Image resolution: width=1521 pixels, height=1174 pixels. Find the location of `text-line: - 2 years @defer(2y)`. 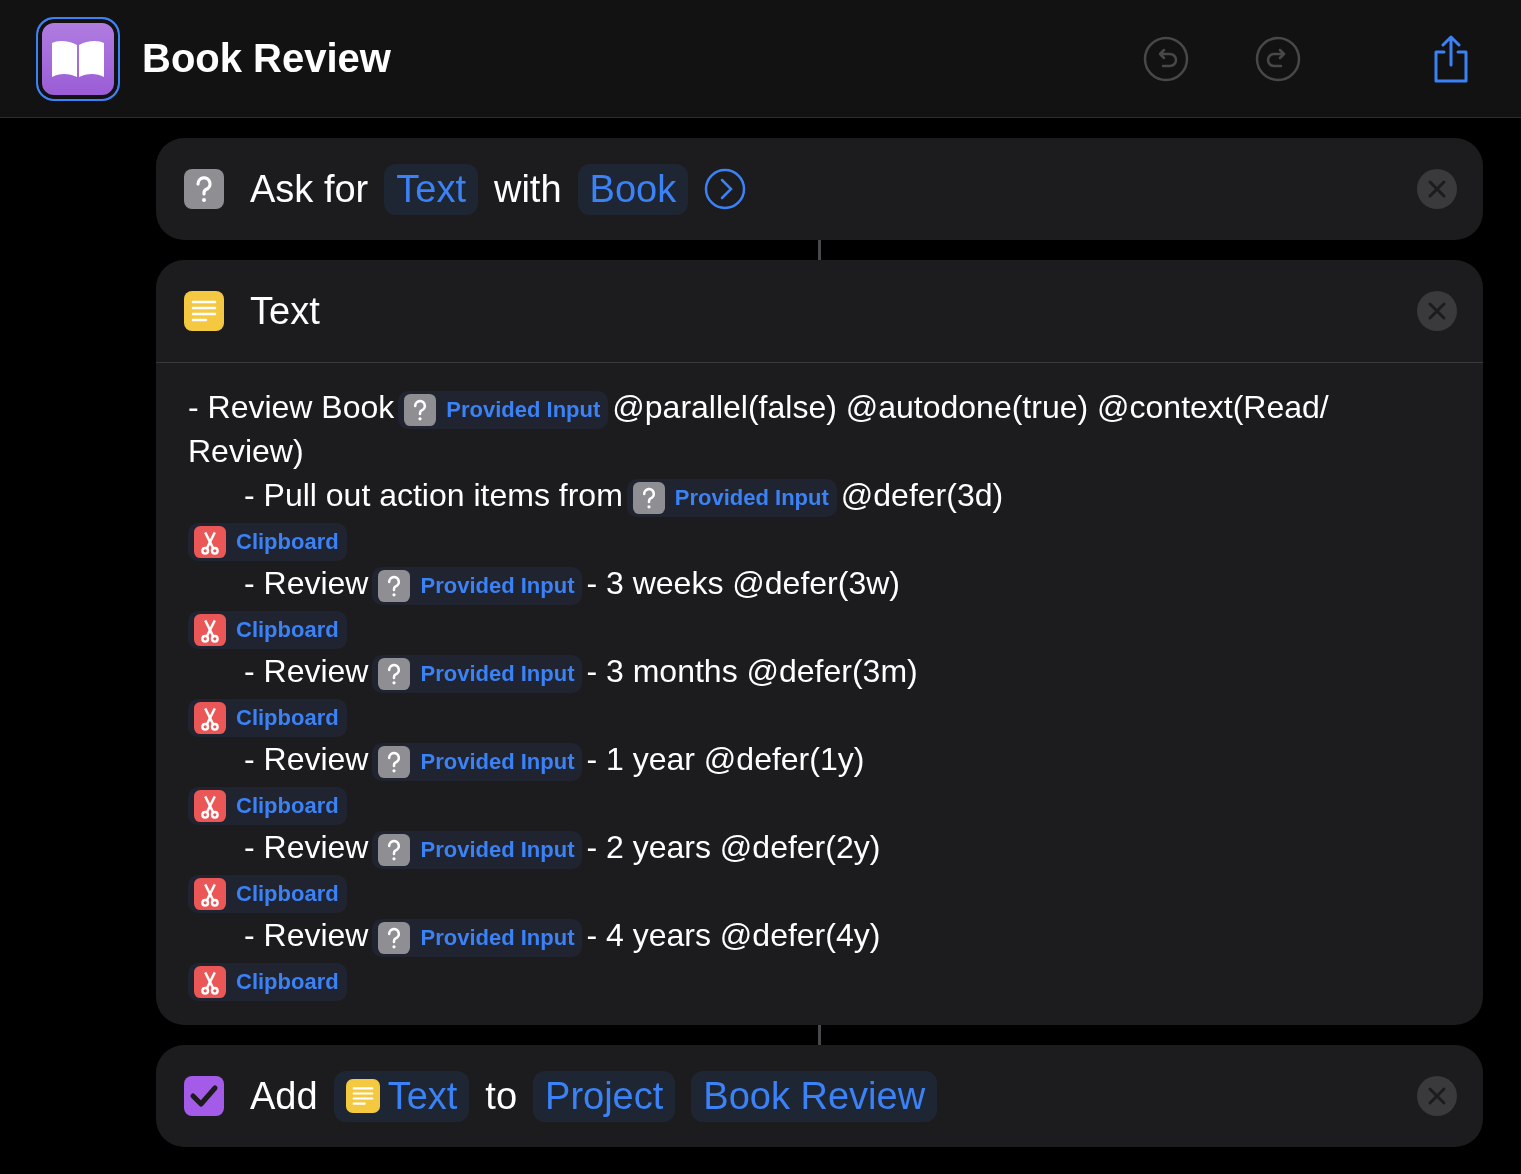

text-line: - 2 years @defer(2y) is located at coordinates (733, 847).